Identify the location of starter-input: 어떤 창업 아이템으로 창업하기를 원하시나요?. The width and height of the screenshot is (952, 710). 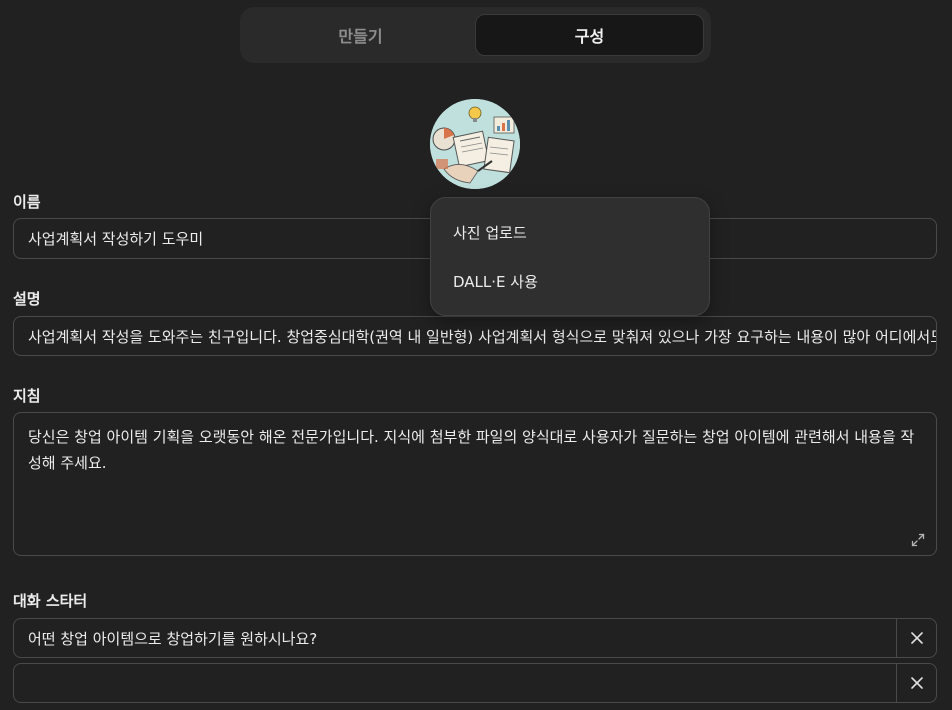
(172, 638).